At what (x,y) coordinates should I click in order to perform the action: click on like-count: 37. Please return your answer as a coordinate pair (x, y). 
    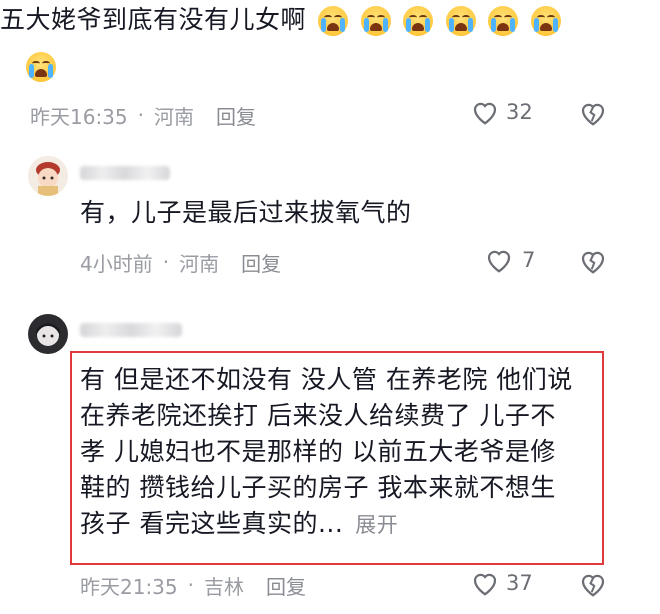
    Looking at the image, I should click on (519, 583).